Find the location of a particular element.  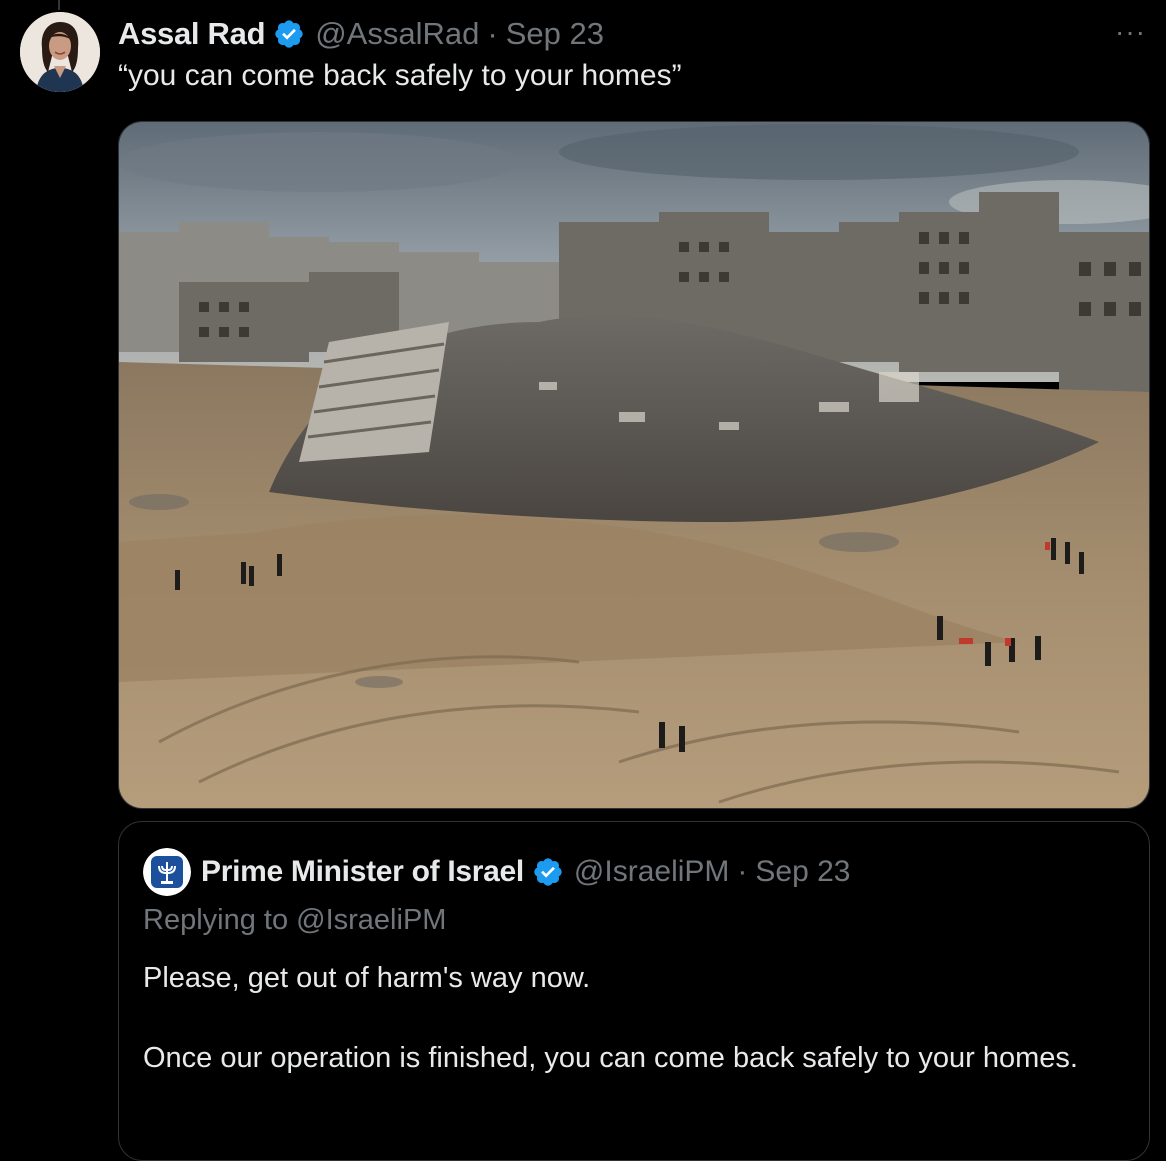

author-display-name: Assal Rad is located at coordinates (192, 34).